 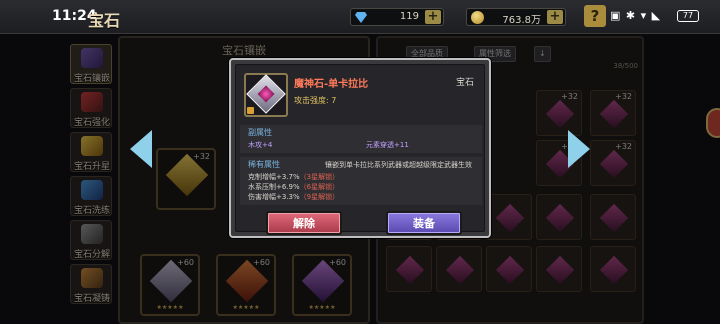 What do you see at coordinates (636, 15) in the screenshot?
I see `system-status-icons: ▣ ✱ ▾ ◣` at bounding box center [636, 15].